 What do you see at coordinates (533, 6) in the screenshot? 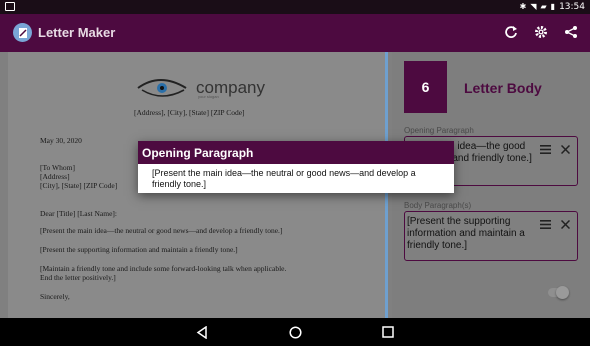
I see `wifi-icon: ◥` at bounding box center [533, 6].